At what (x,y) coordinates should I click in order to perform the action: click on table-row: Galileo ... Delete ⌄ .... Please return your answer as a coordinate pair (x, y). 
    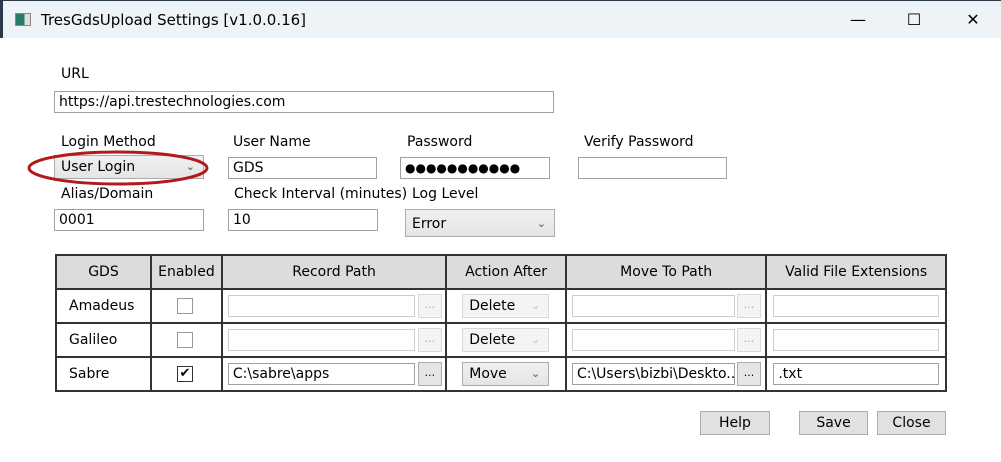
    Looking at the image, I should click on (501, 340).